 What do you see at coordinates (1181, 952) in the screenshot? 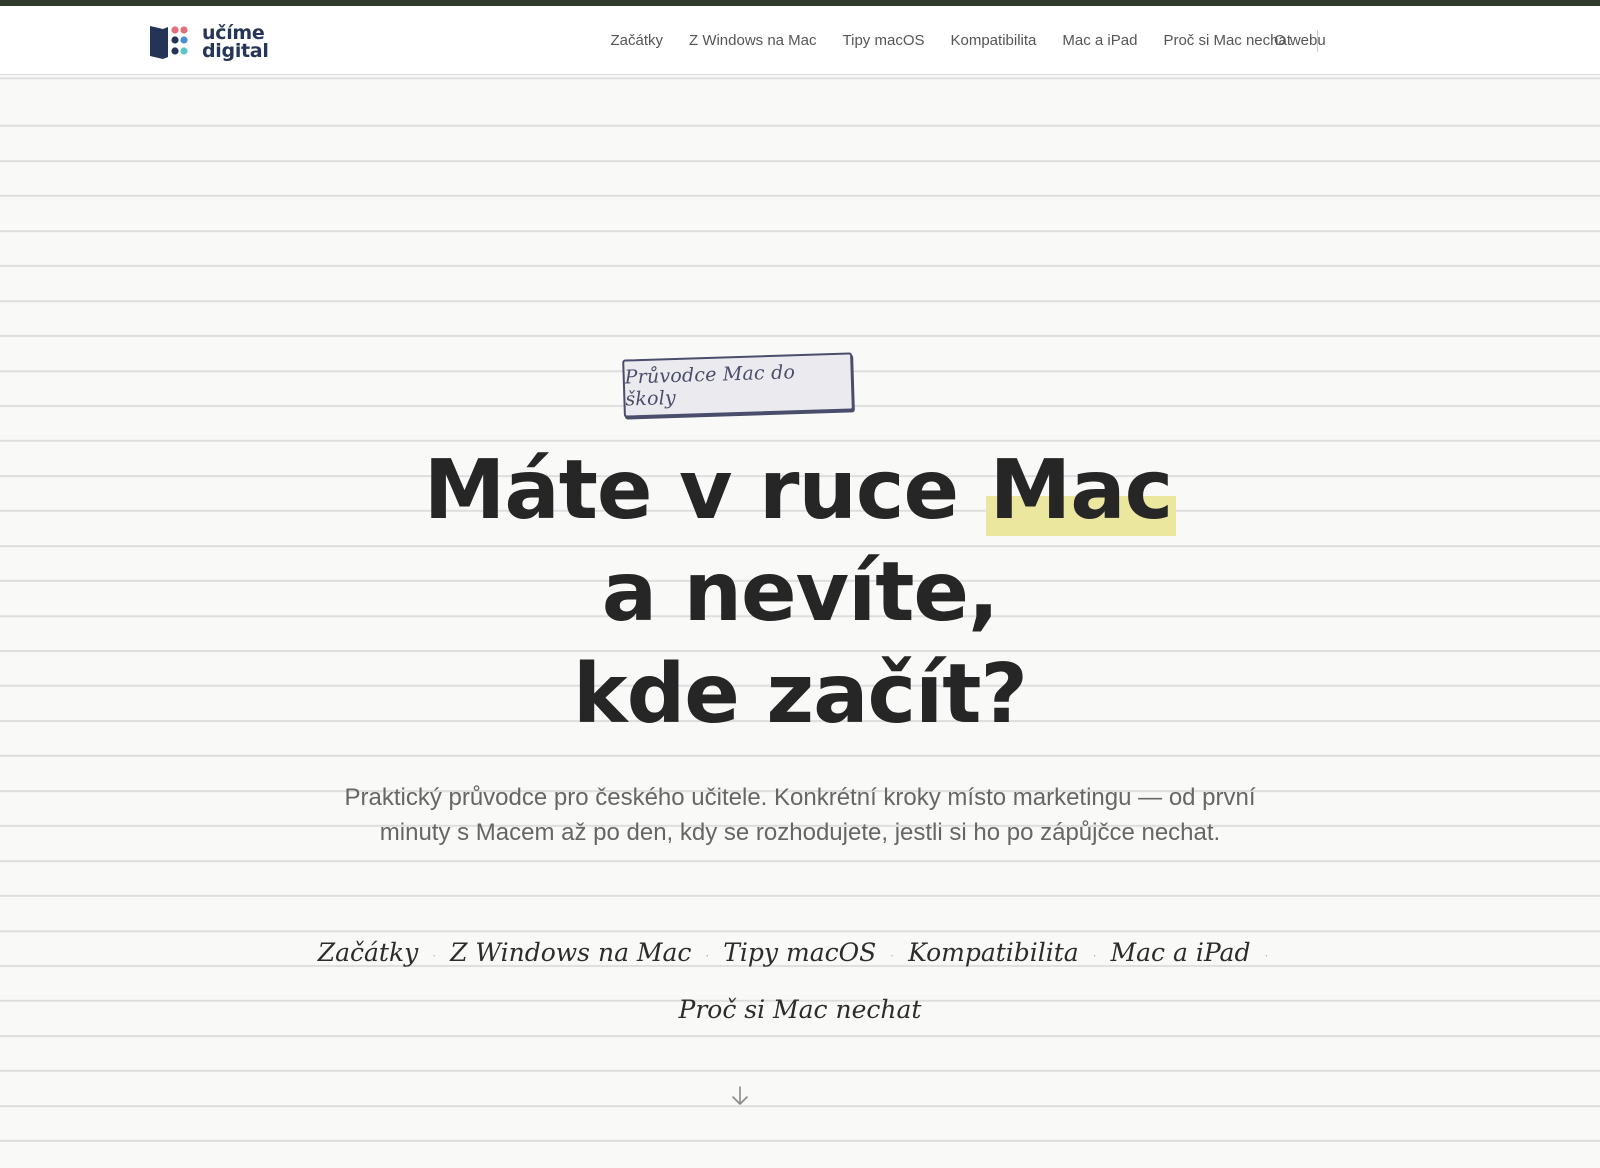
I see `section-link-mac-a-ipad: Mac a iPad` at bounding box center [1181, 952].